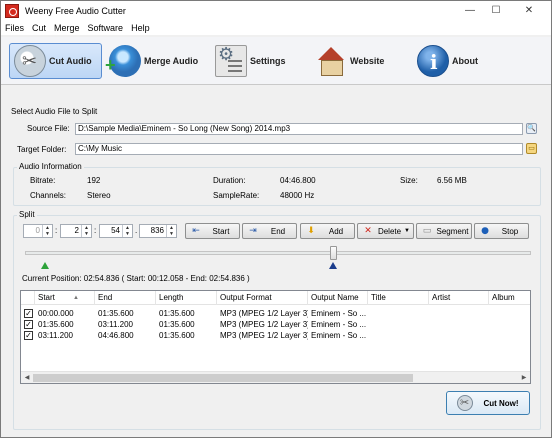 The width and height of the screenshot is (552, 438). What do you see at coordinates (409, 180) in the screenshot?
I see `size-label: Size:` at bounding box center [409, 180].